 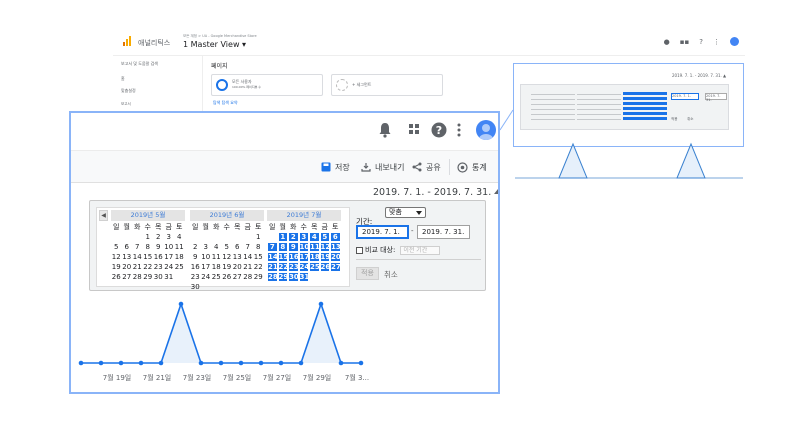 What do you see at coordinates (385, 130) in the screenshot?
I see `bell-icon` at bounding box center [385, 130].